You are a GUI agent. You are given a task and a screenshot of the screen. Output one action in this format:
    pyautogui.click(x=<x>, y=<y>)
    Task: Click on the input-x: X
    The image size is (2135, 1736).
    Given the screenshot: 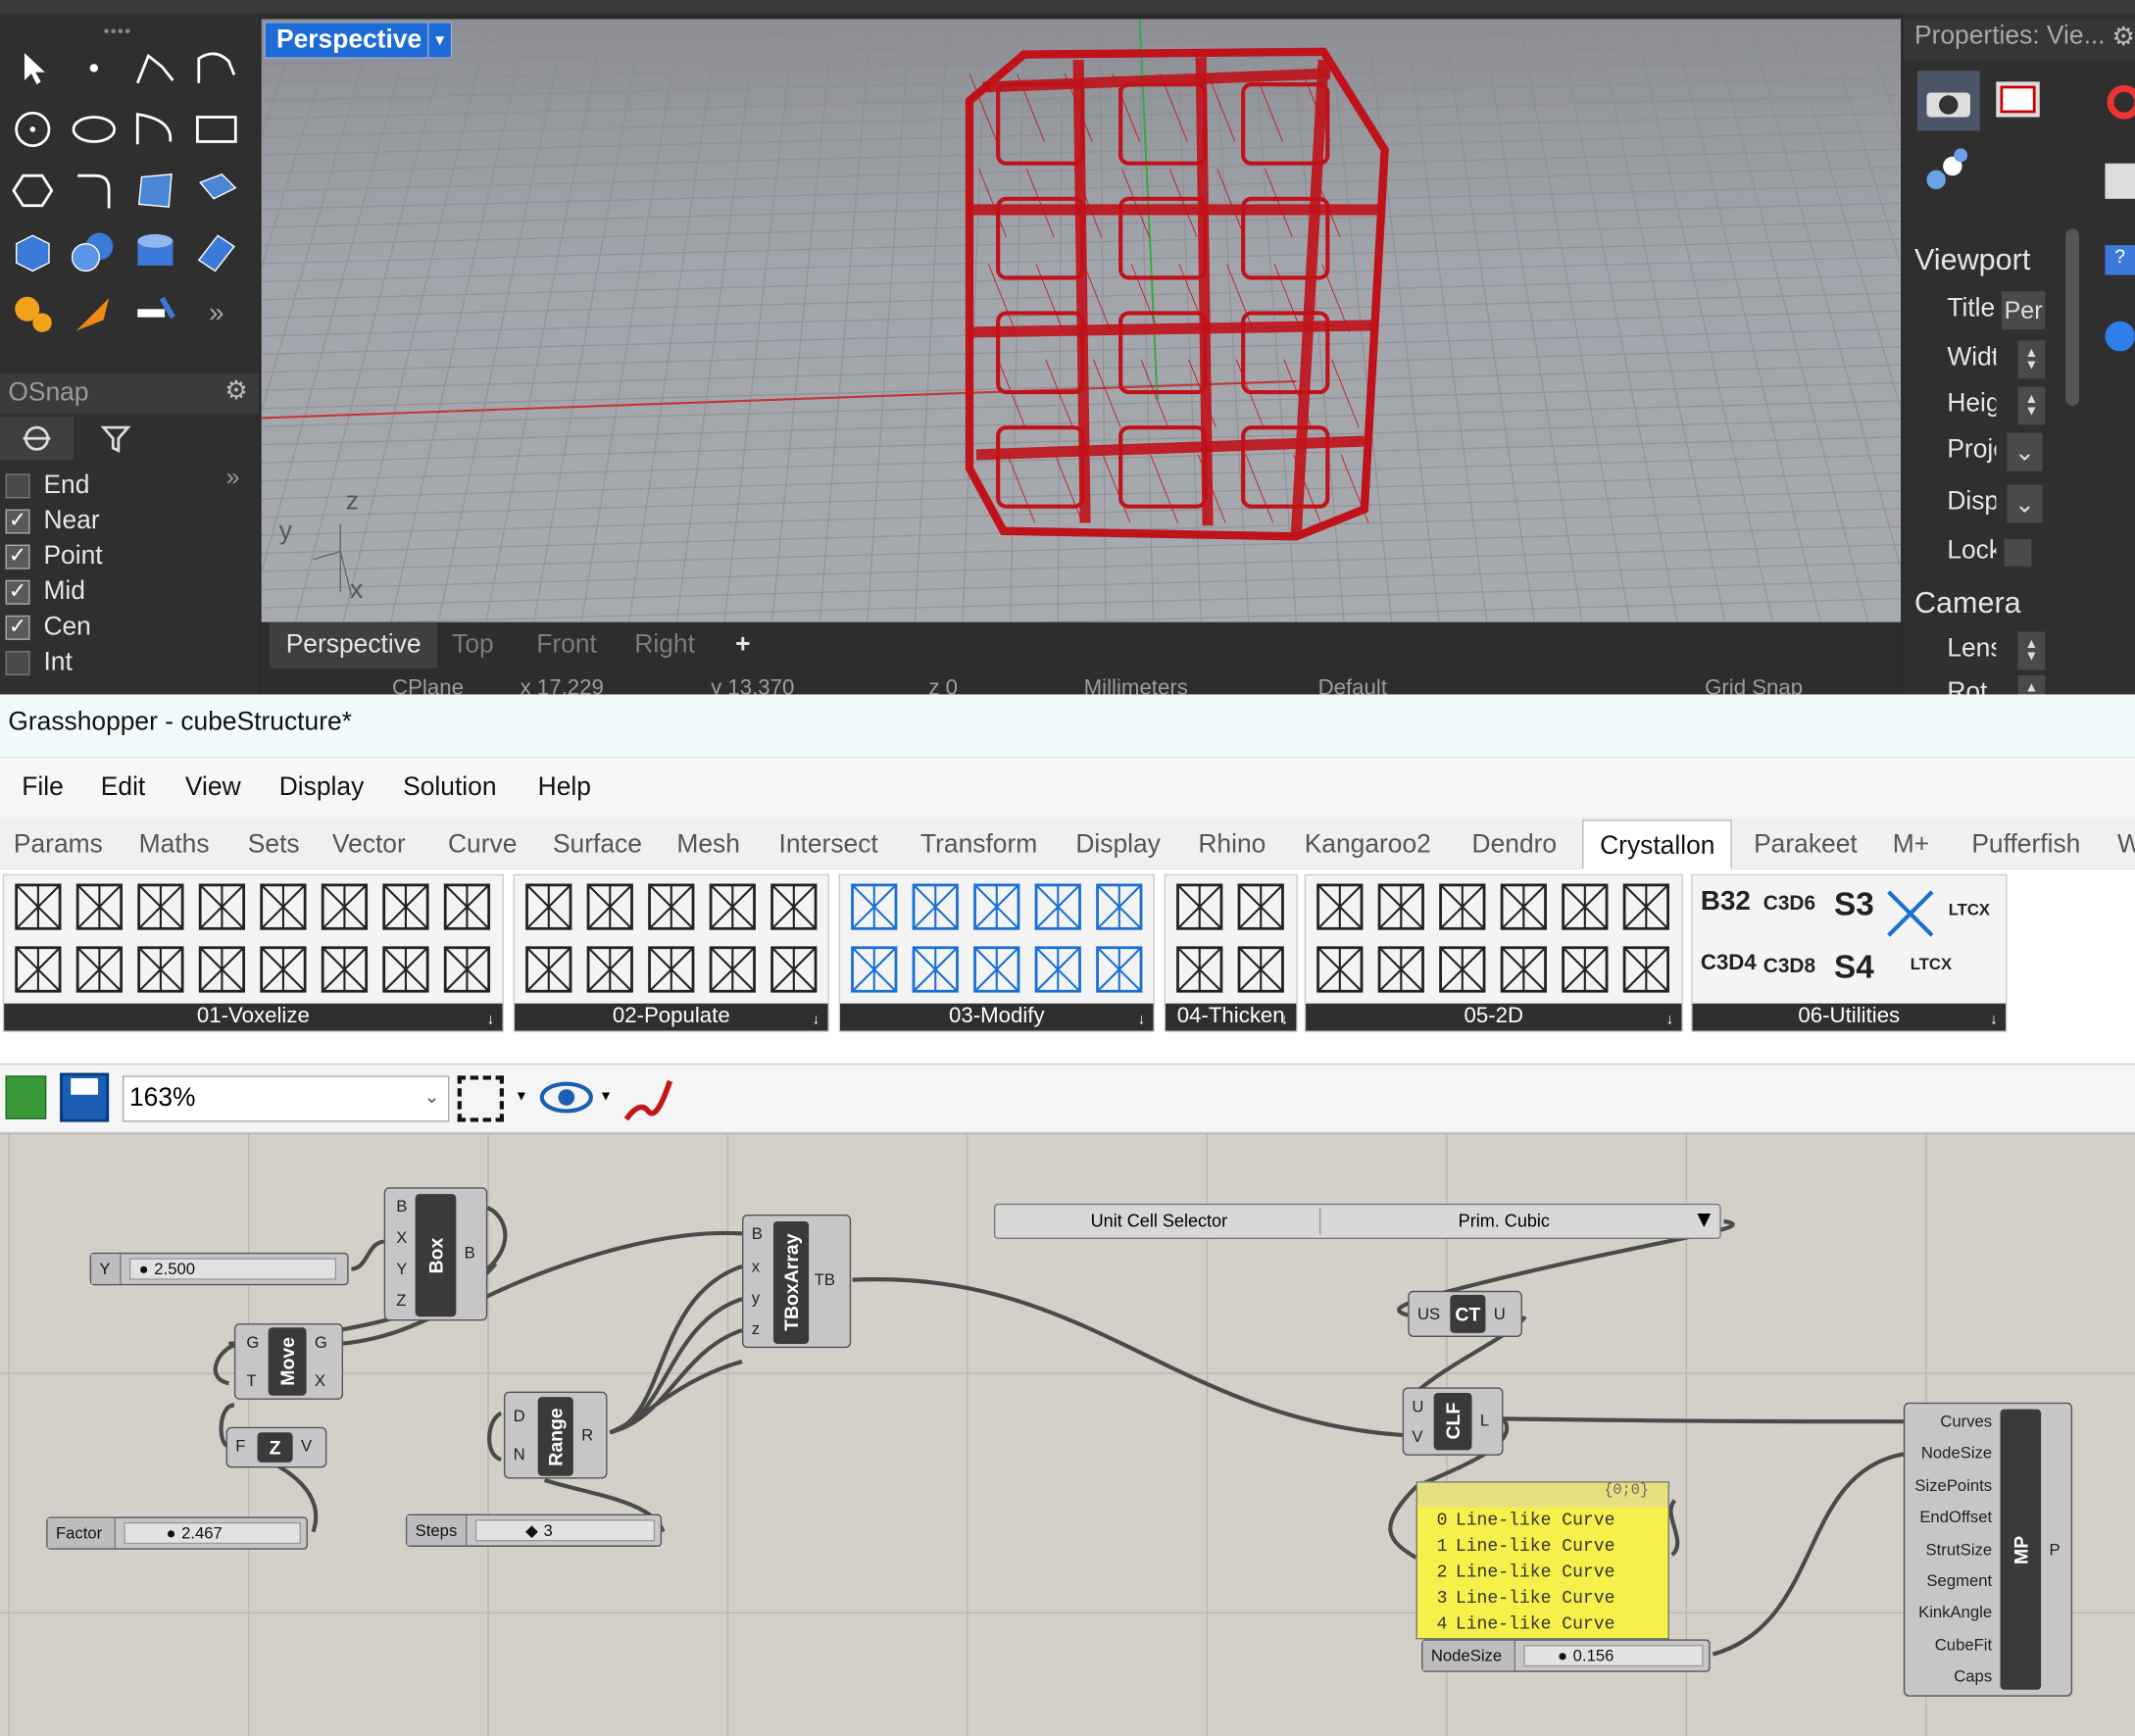 What is the action you would take?
    pyautogui.click(x=401, y=1237)
    